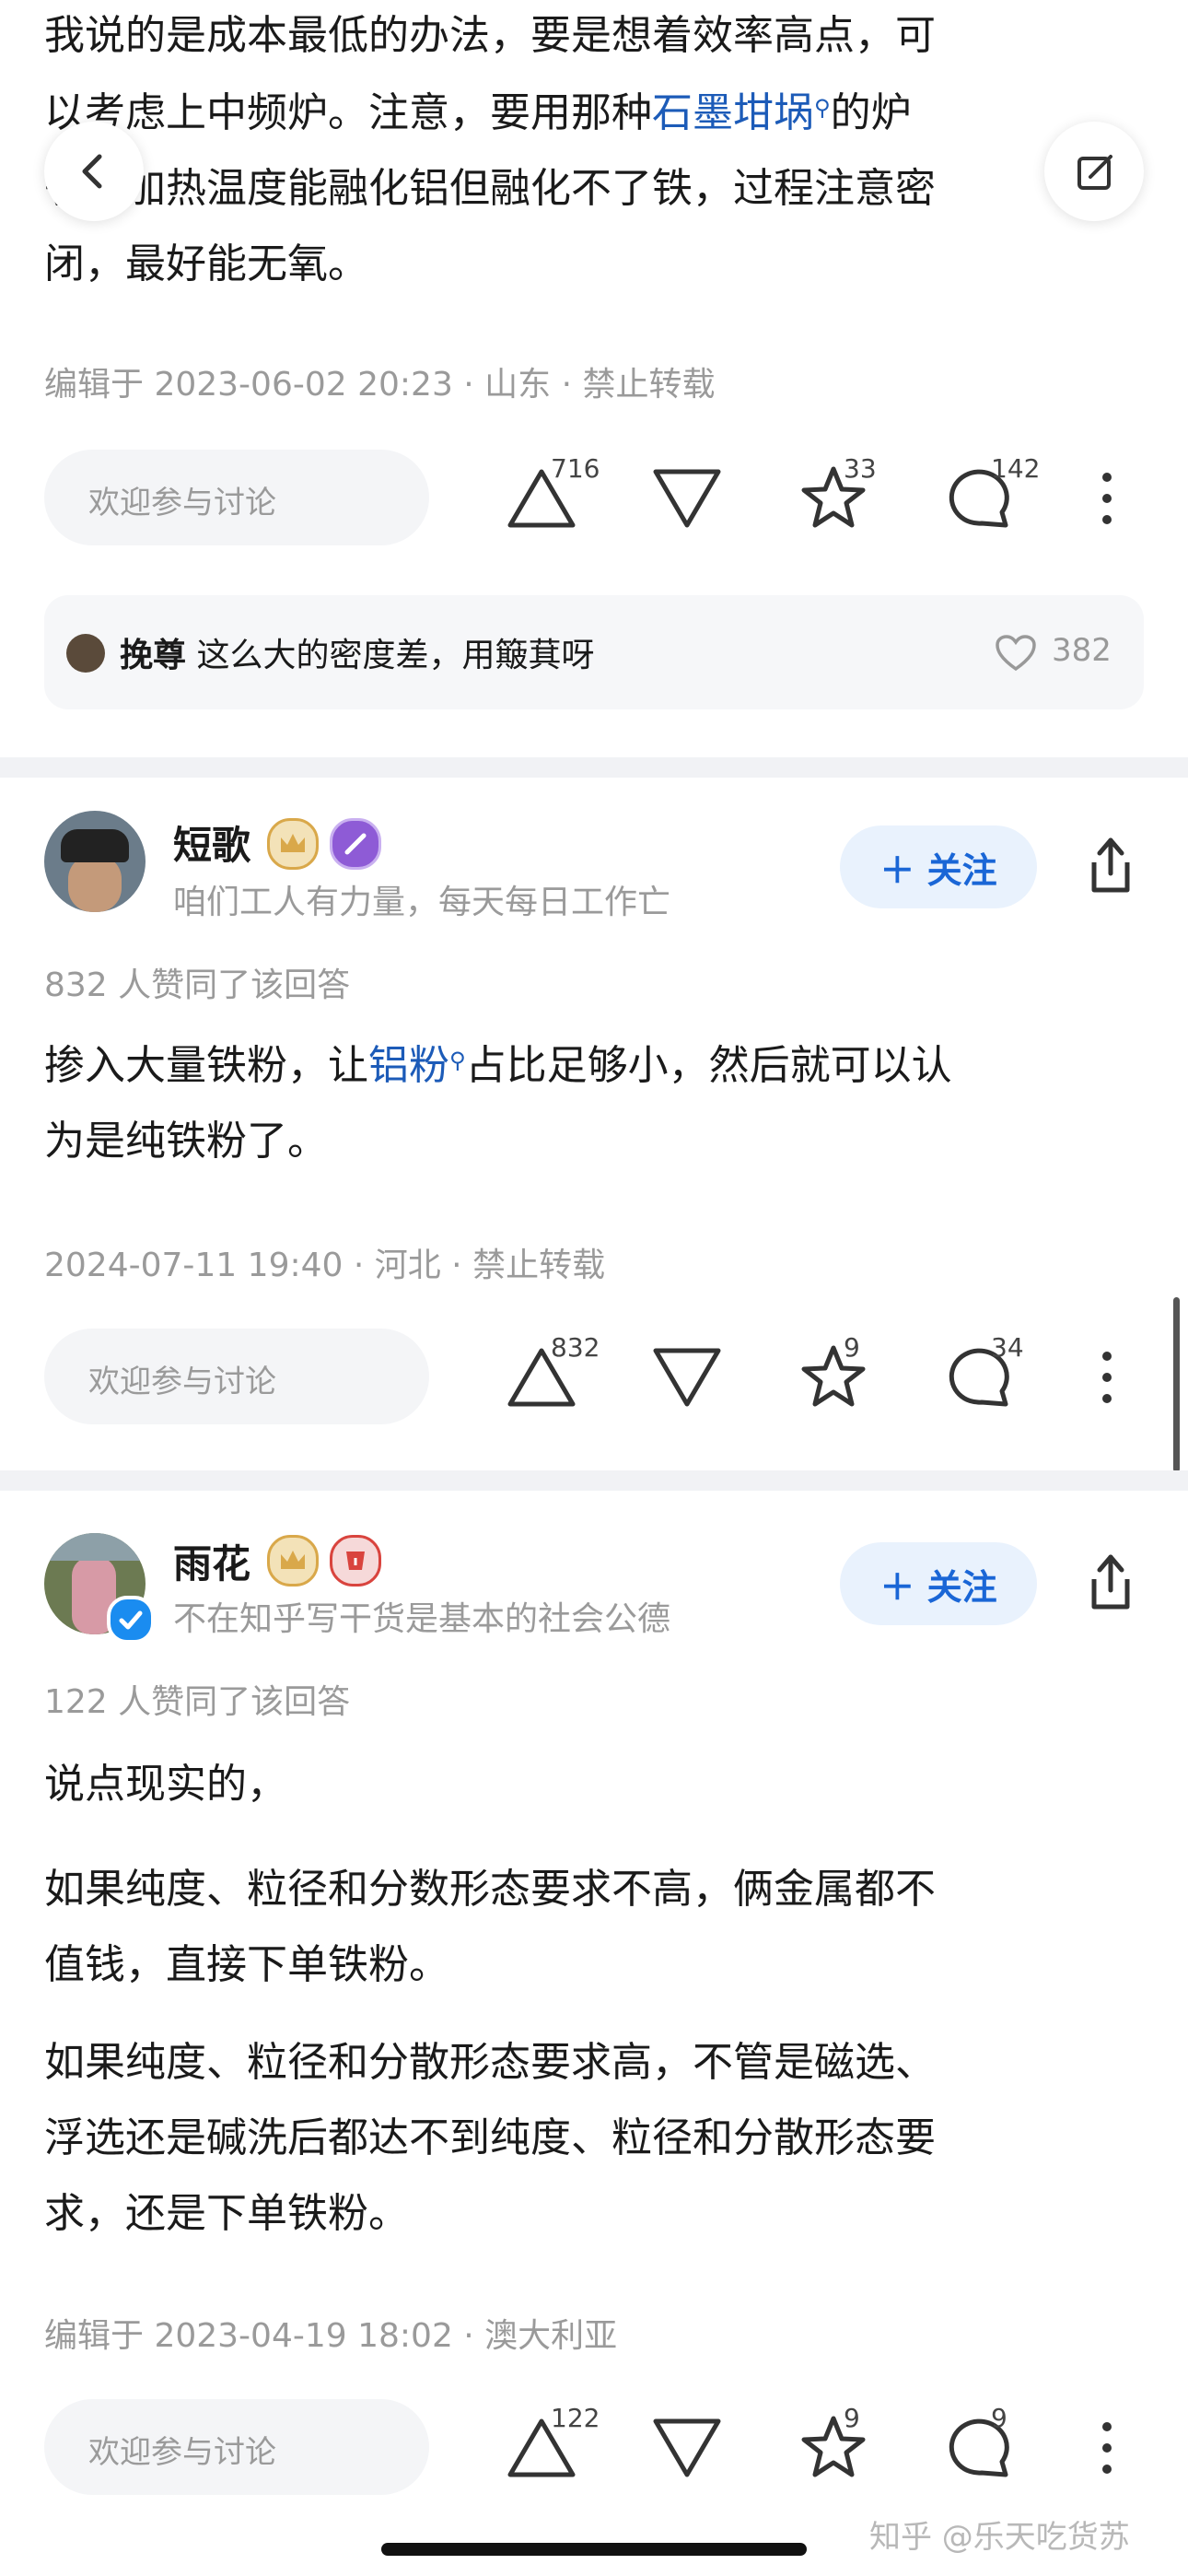 Image resolution: width=1188 pixels, height=2576 pixels. What do you see at coordinates (355, 1561) in the screenshot?
I see `cup-badge-icon` at bounding box center [355, 1561].